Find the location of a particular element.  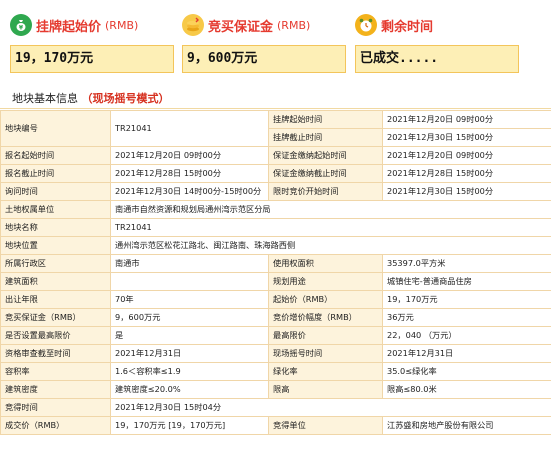

winner-value: 江苏盛和房地产股份有限公司 is located at coordinates (466, 425).